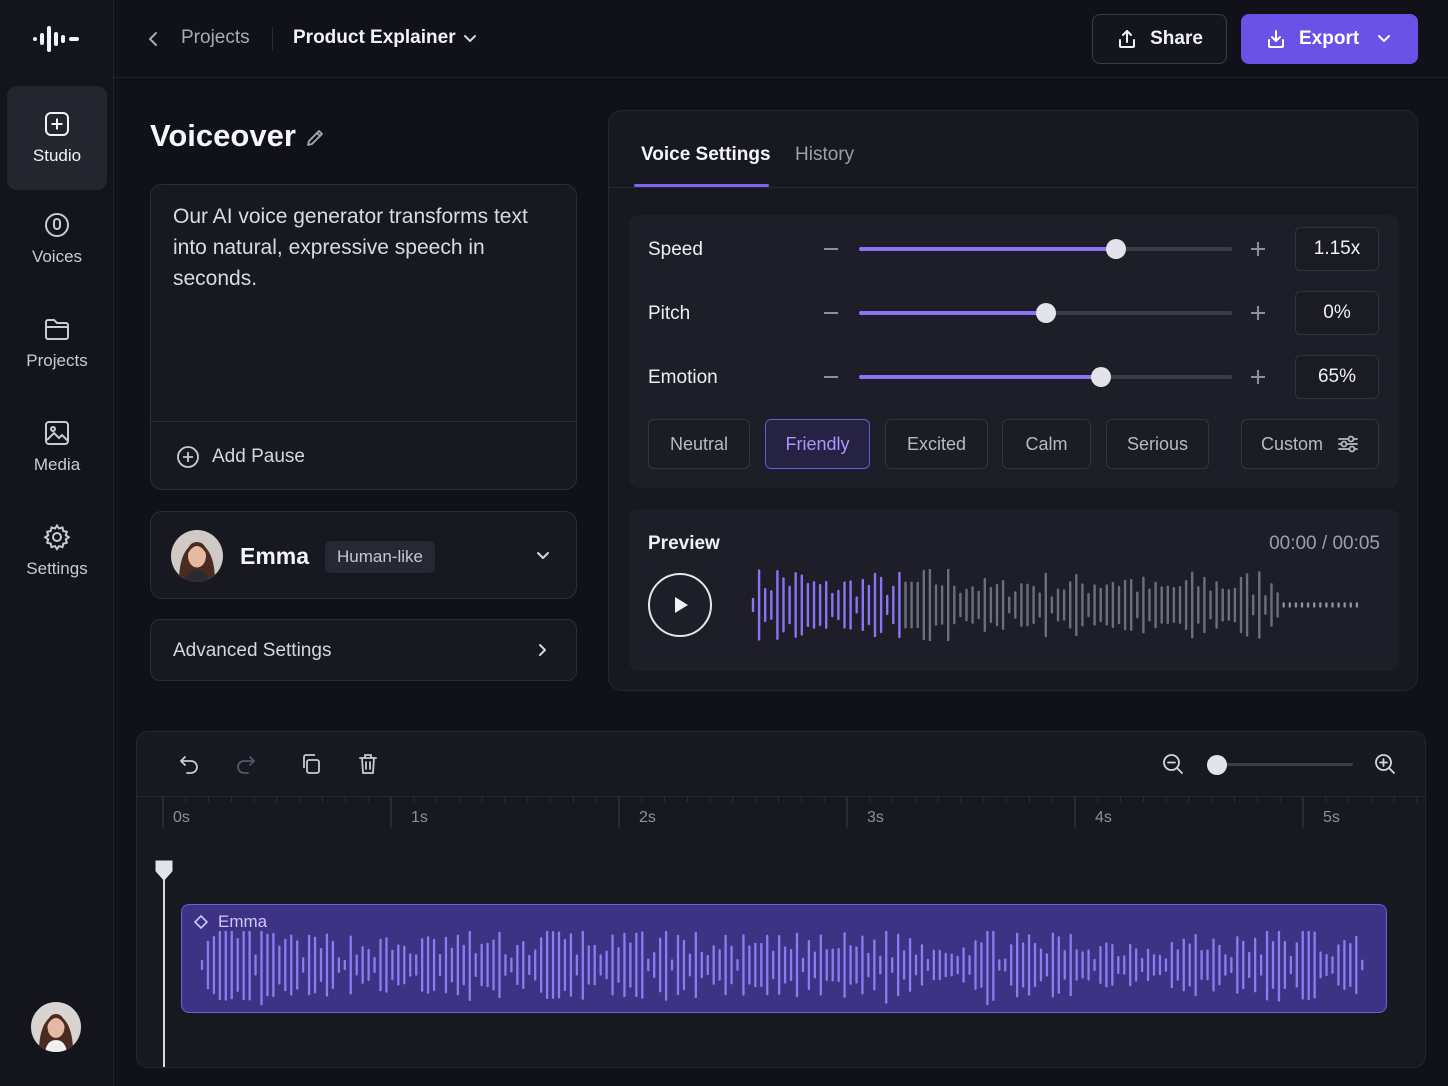  Describe the element at coordinates (57, 124) in the screenshot. I see `plus-square-icon` at that location.